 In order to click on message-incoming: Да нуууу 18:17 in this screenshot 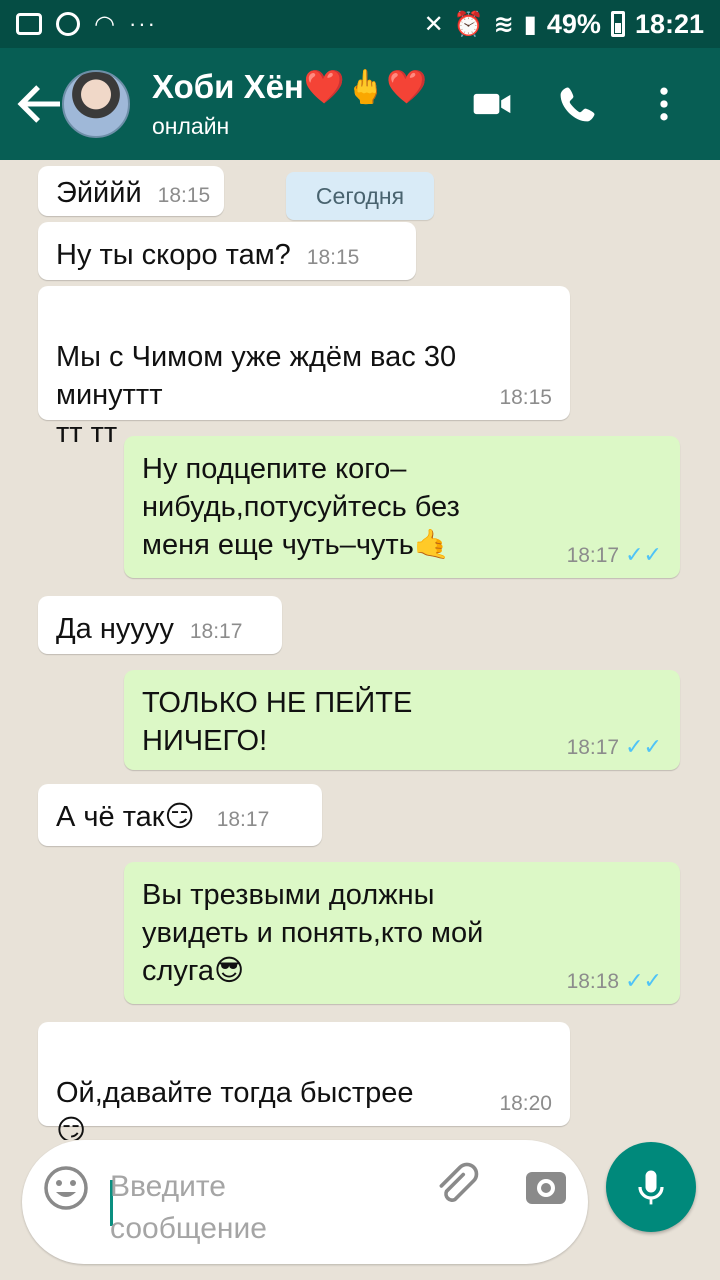, I will do `click(160, 625)`.